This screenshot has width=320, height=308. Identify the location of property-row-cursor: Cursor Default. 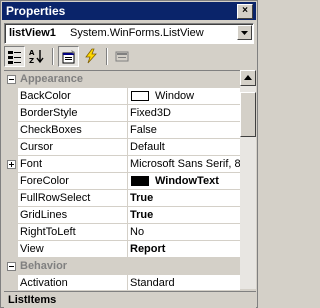
(122, 147).